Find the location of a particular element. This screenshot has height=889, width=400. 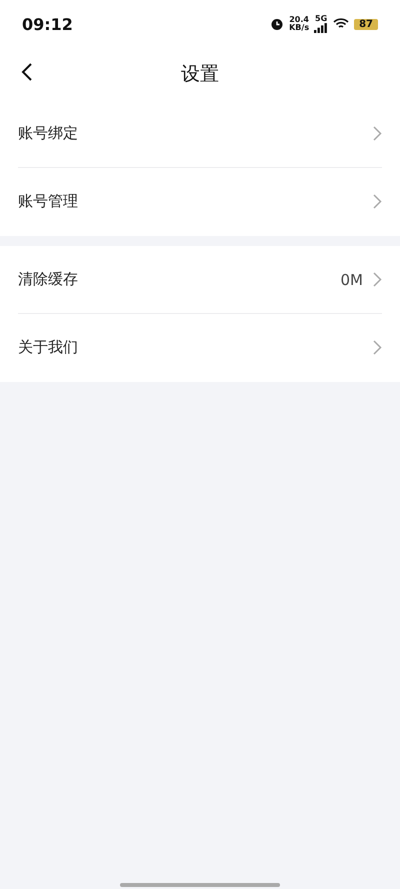

setting-item: 关于我们 is located at coordinates (195, 347).